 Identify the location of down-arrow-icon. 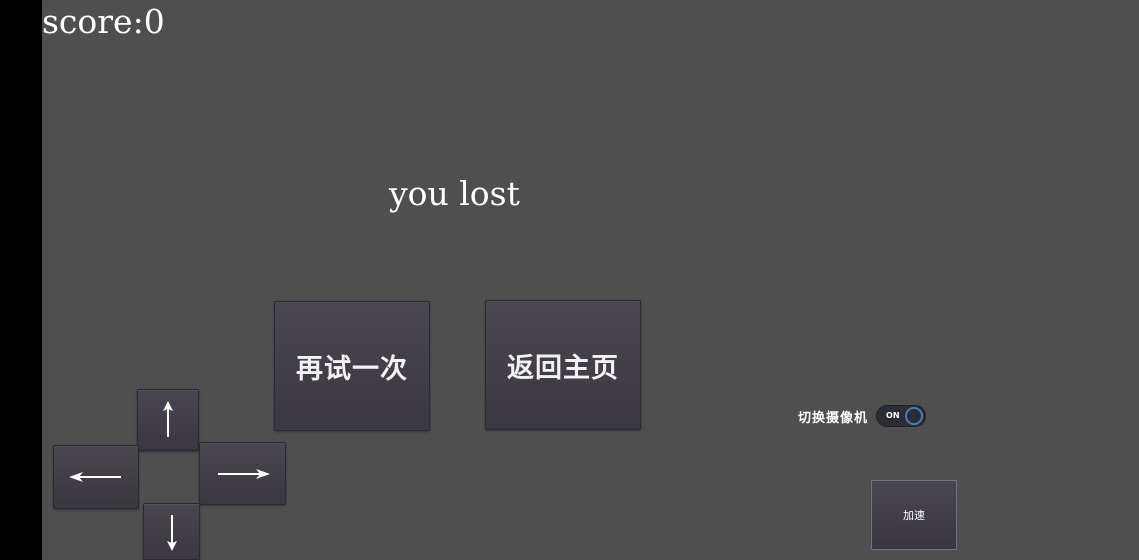
(171, 532).